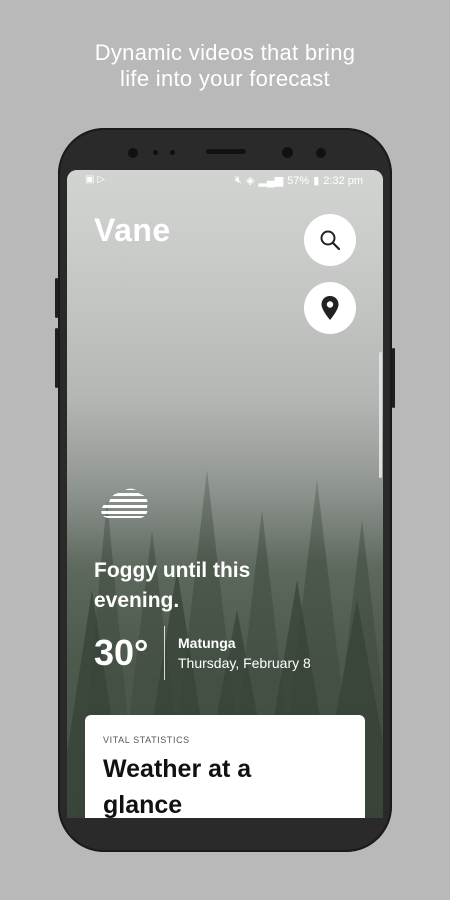  I want to click on nfc-icon: ◈, so click(250, 181).